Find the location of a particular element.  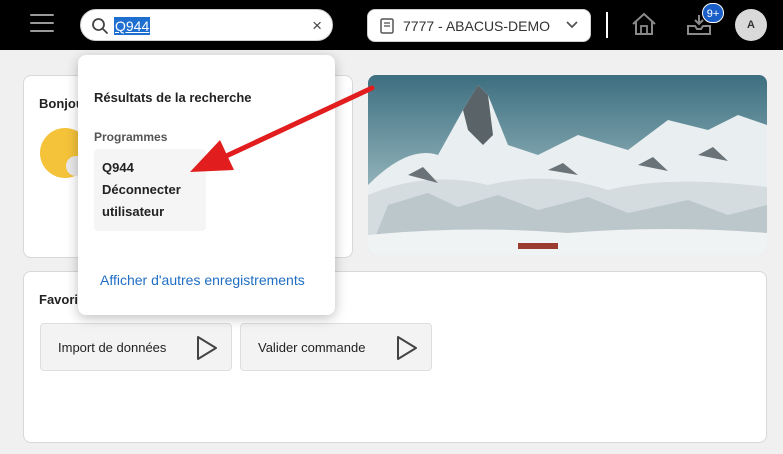

top-bar: Q944 × 7777 - ABACUS-DEMO 9+ A is located at coordinates (391, 25).